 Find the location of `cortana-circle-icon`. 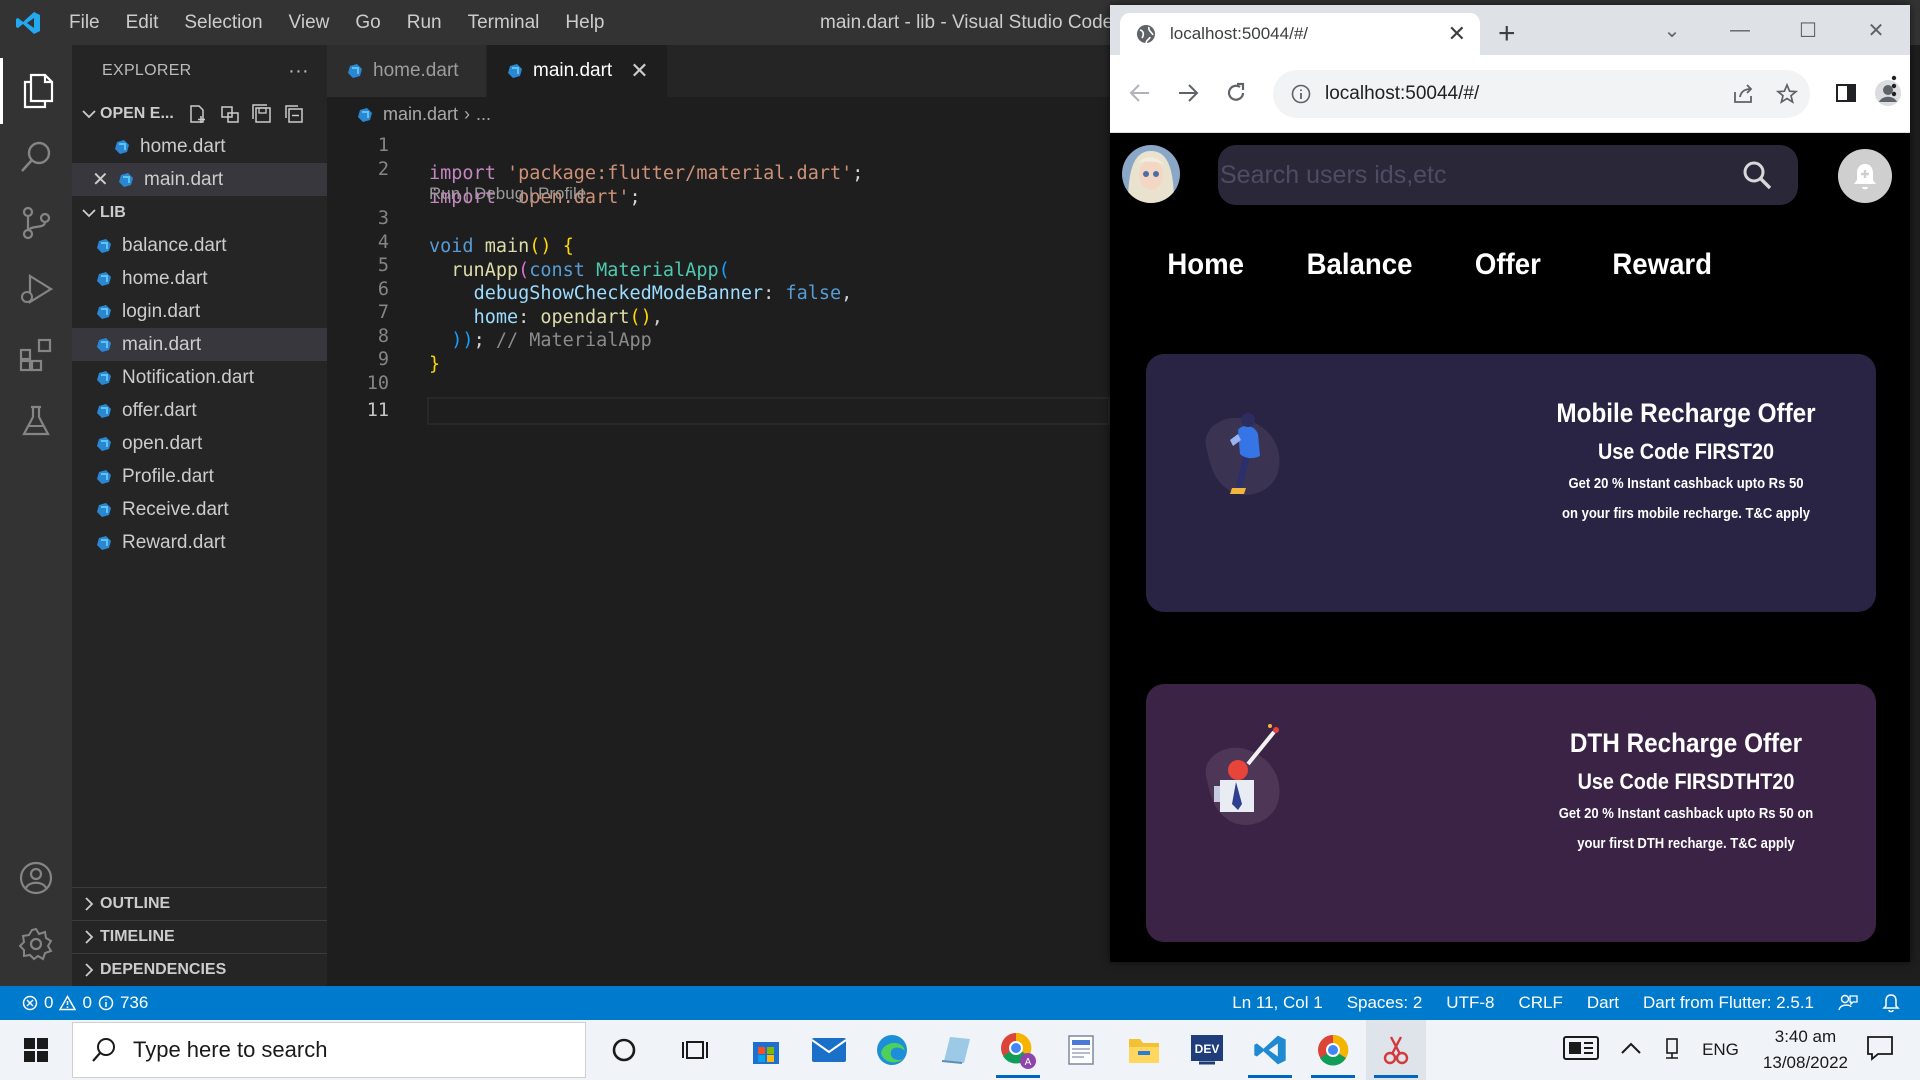

cortana-circle-icon is located at coordinates (624, 1050).